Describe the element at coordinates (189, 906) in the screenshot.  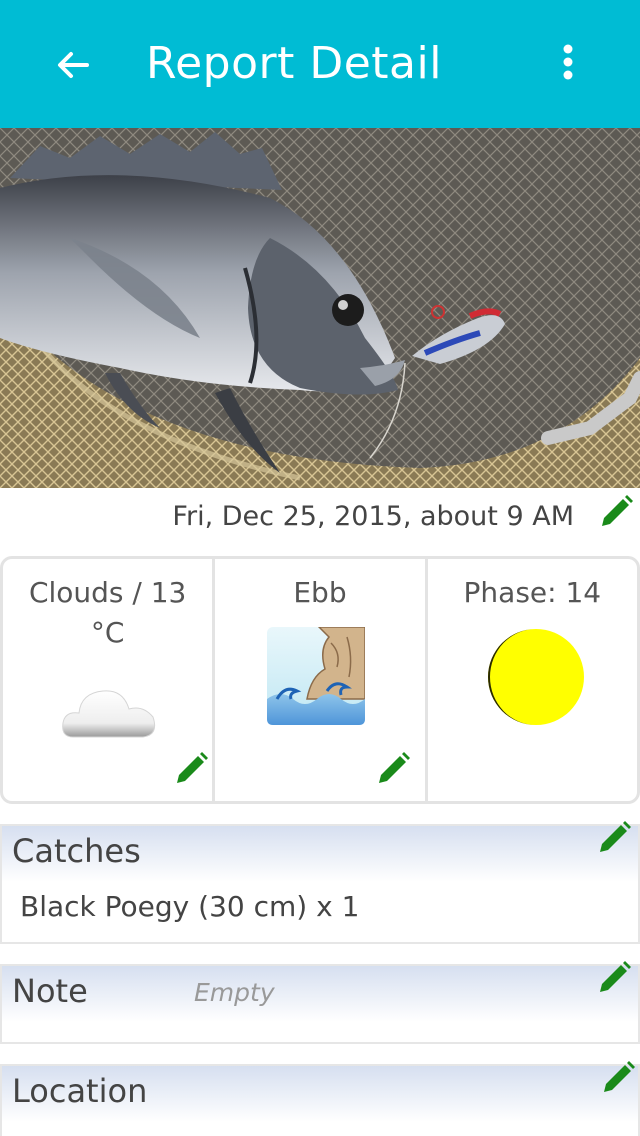
I see `catch-item: Black Poegy (30 cm) x 1` at that location.